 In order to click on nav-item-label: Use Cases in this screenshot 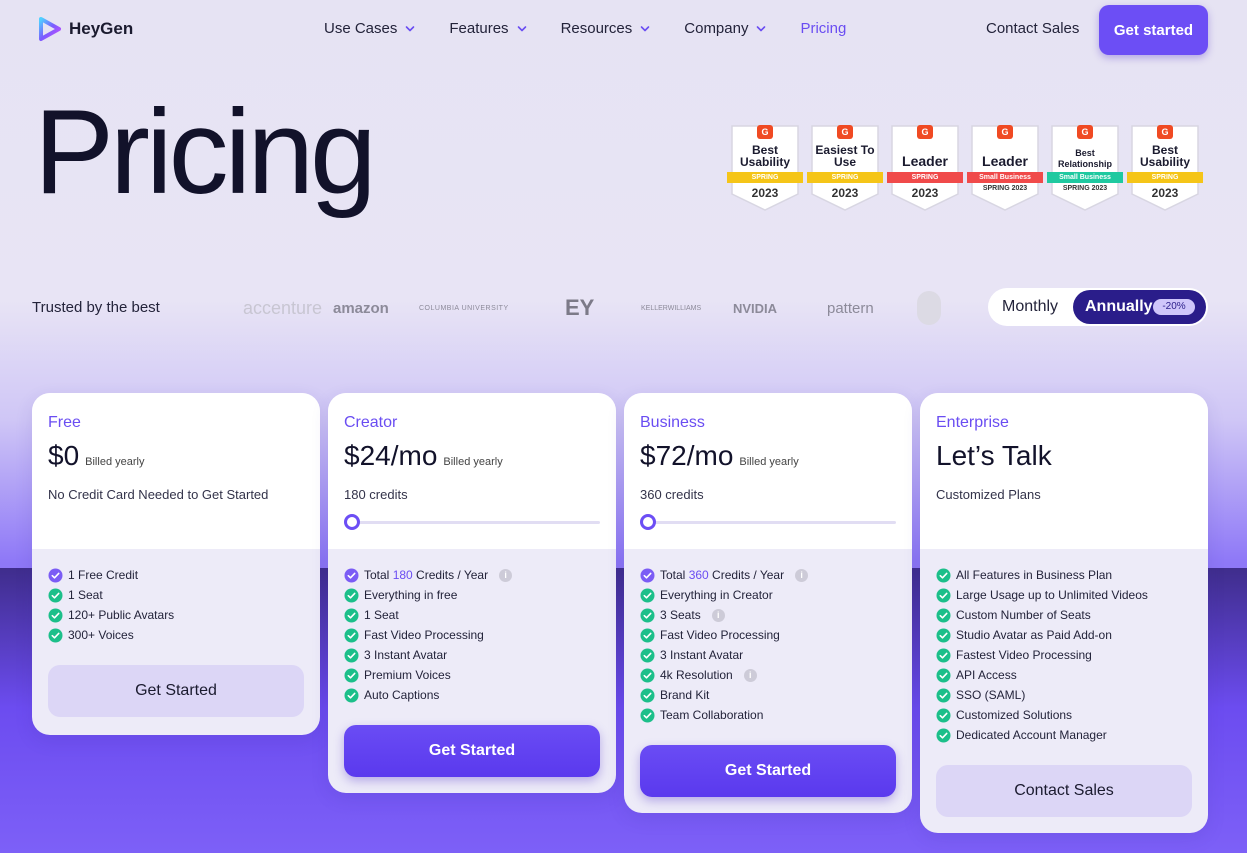, I will do `click(361, 28)`.